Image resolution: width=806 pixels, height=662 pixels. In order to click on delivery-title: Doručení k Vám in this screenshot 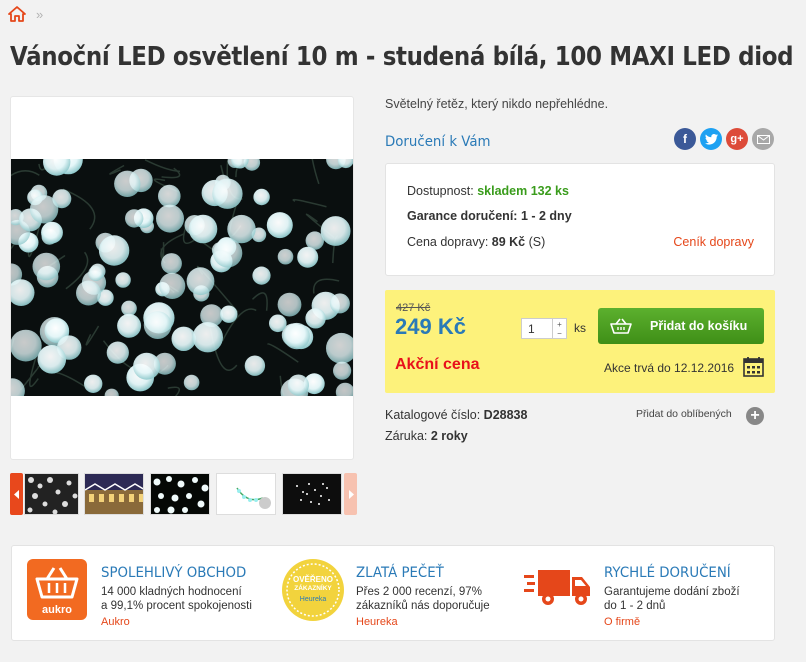, I will do `click(438, 142)`.